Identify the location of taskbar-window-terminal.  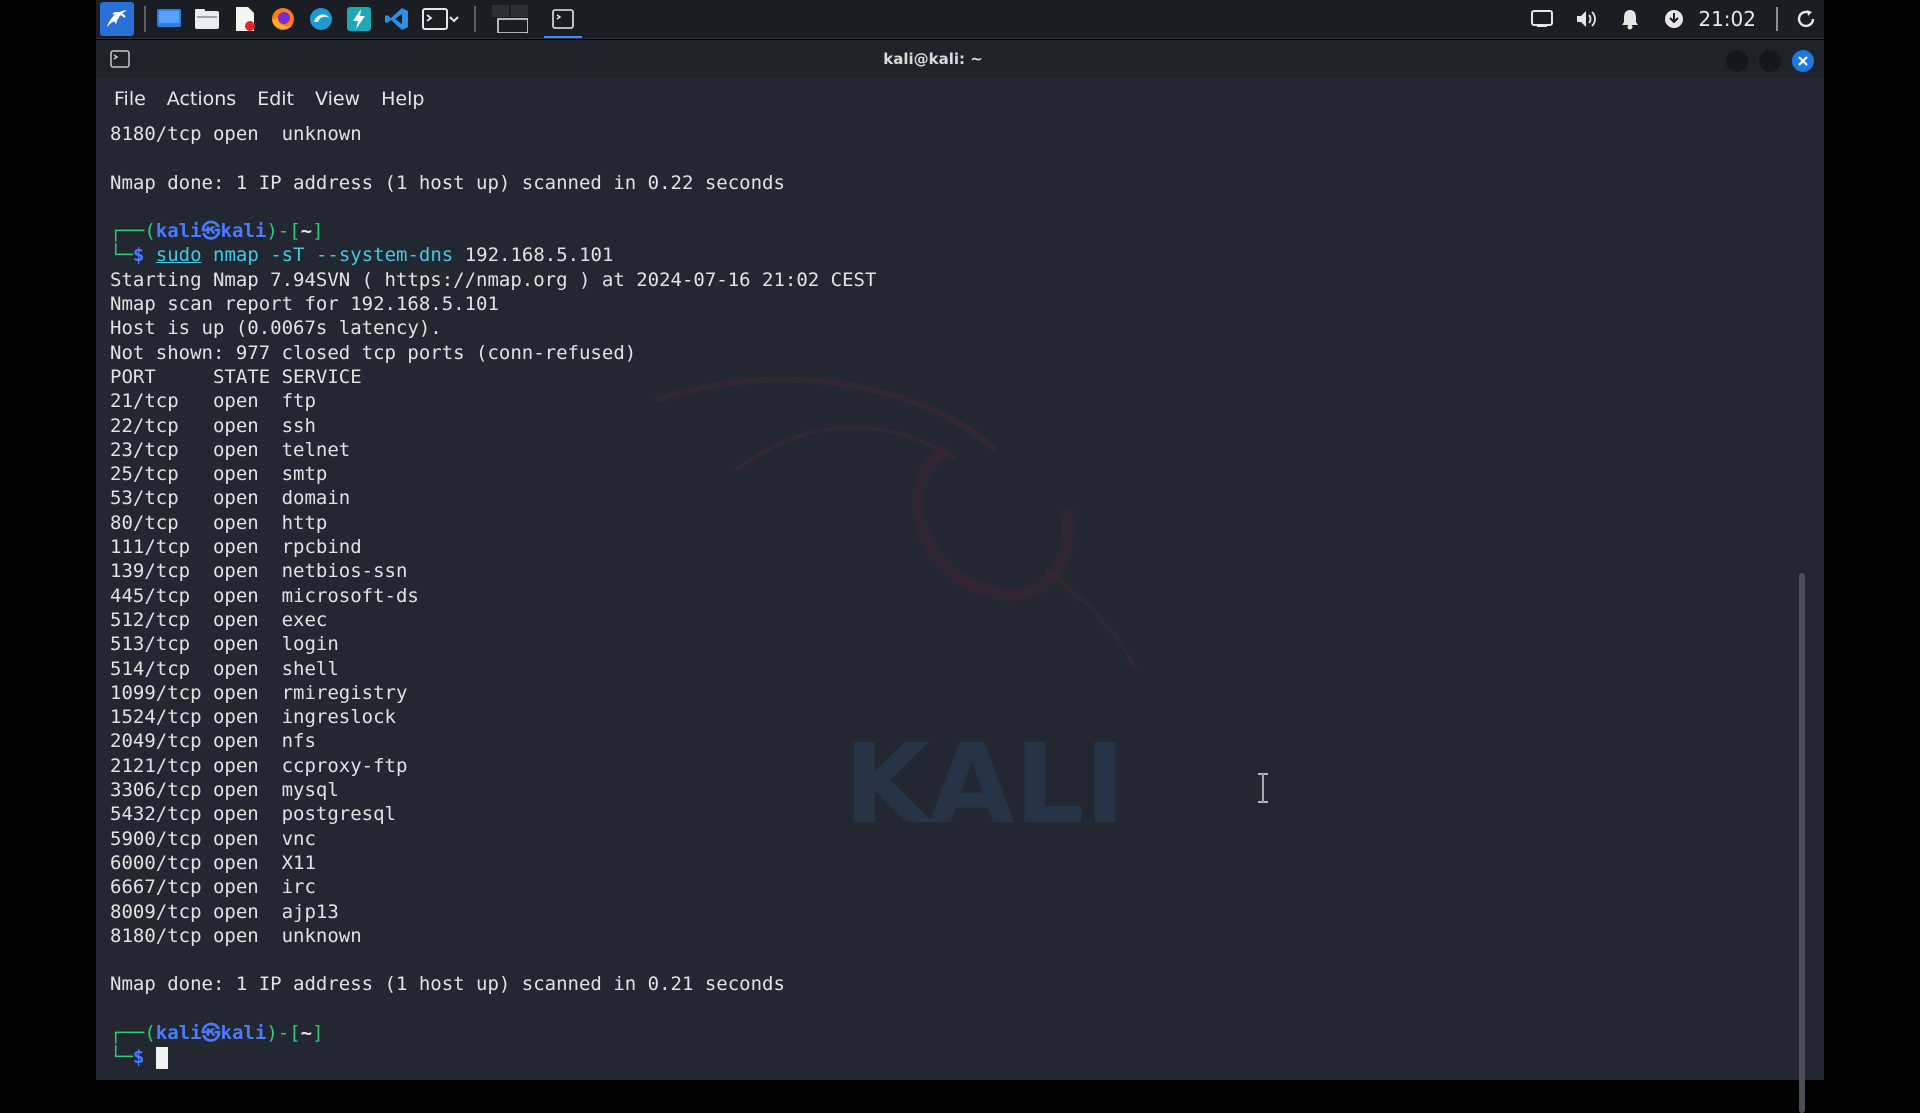
(563, 20).